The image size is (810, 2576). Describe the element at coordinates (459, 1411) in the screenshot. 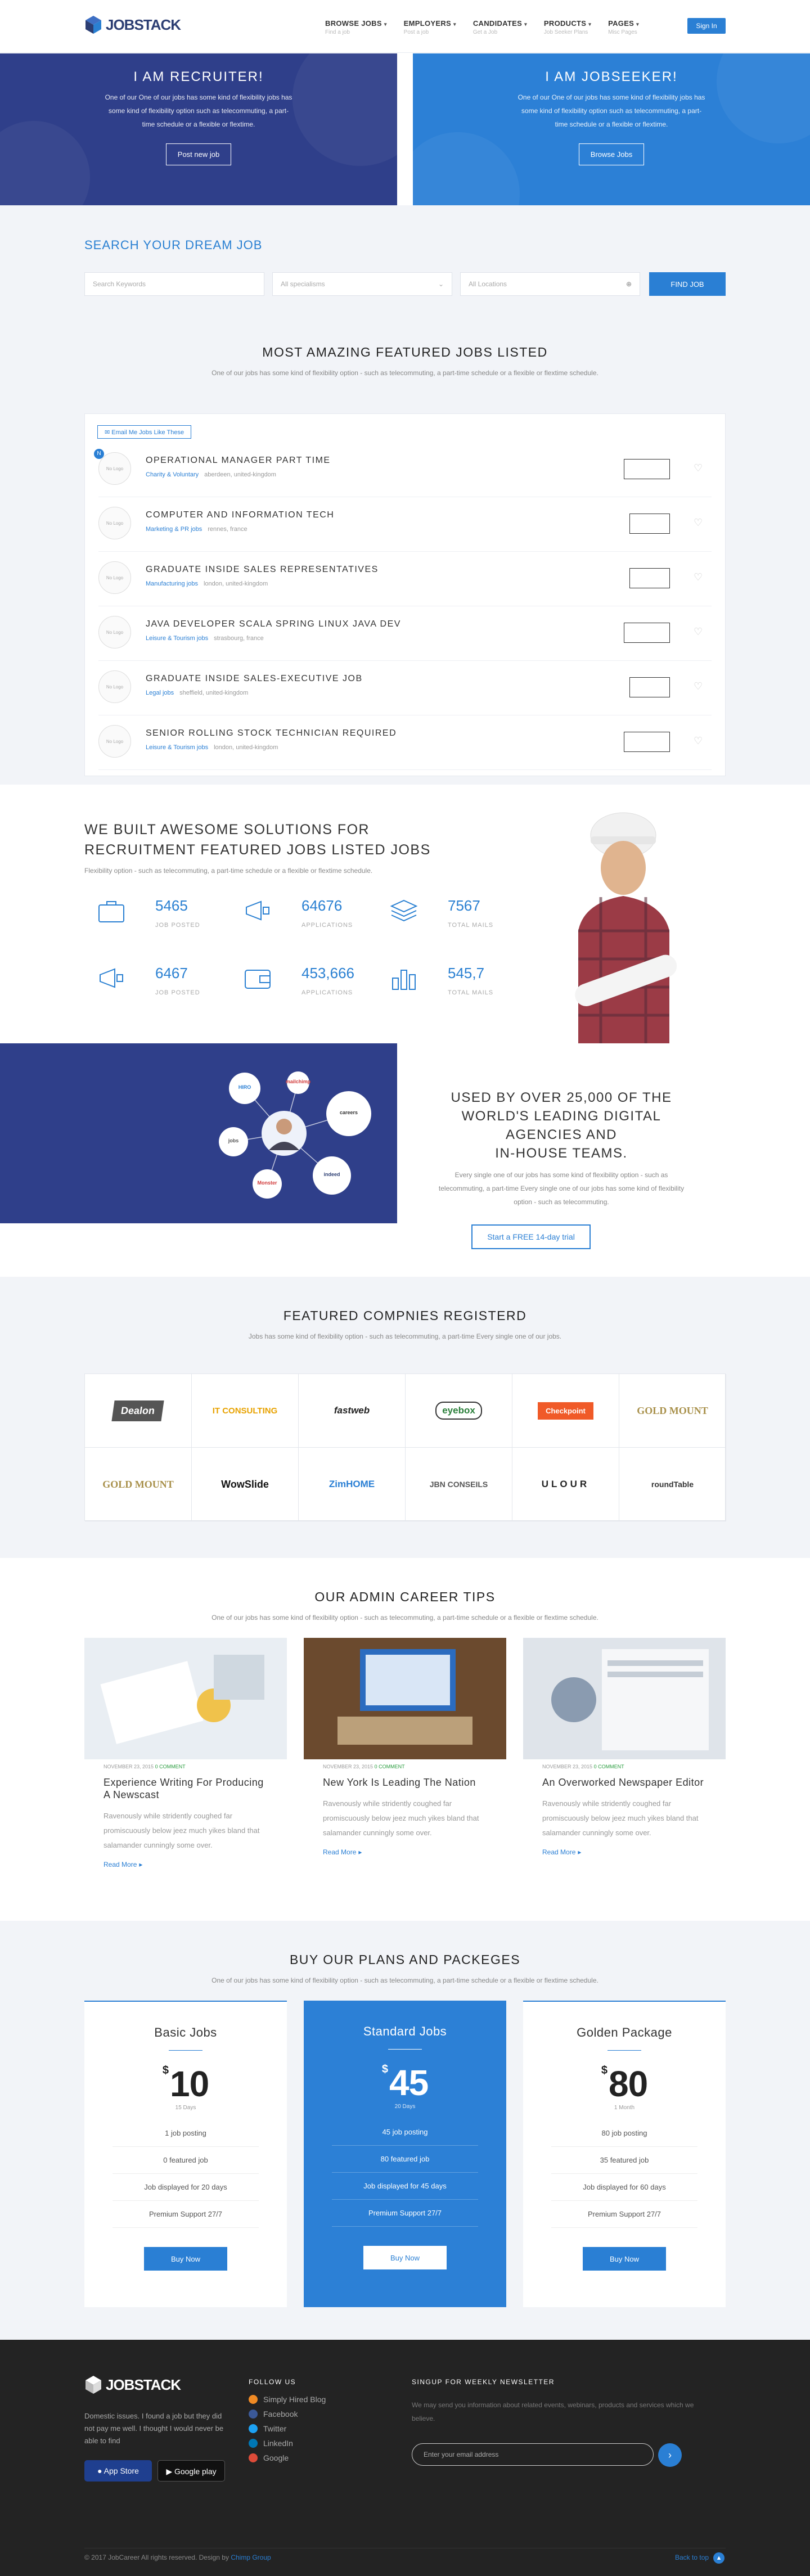

I see `company-logo-cell: eyebox` at that location.